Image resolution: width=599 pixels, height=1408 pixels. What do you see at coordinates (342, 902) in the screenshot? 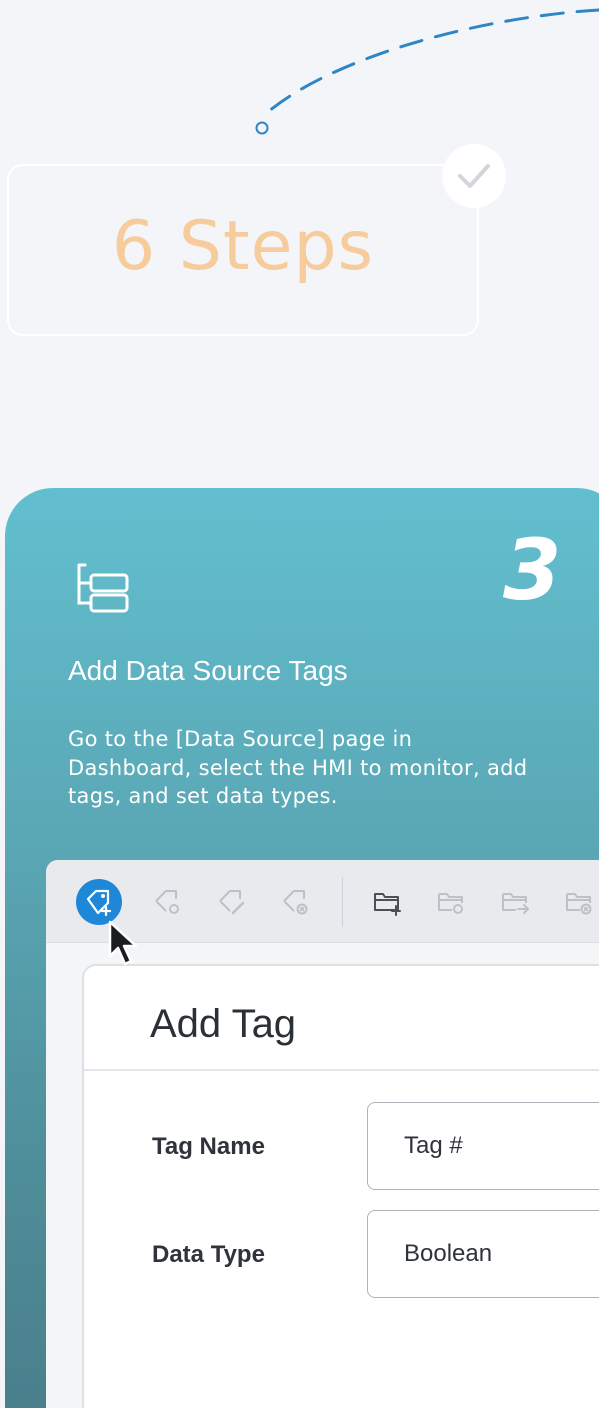
I see `toolbar-separator` at bounding box center [342, 902].